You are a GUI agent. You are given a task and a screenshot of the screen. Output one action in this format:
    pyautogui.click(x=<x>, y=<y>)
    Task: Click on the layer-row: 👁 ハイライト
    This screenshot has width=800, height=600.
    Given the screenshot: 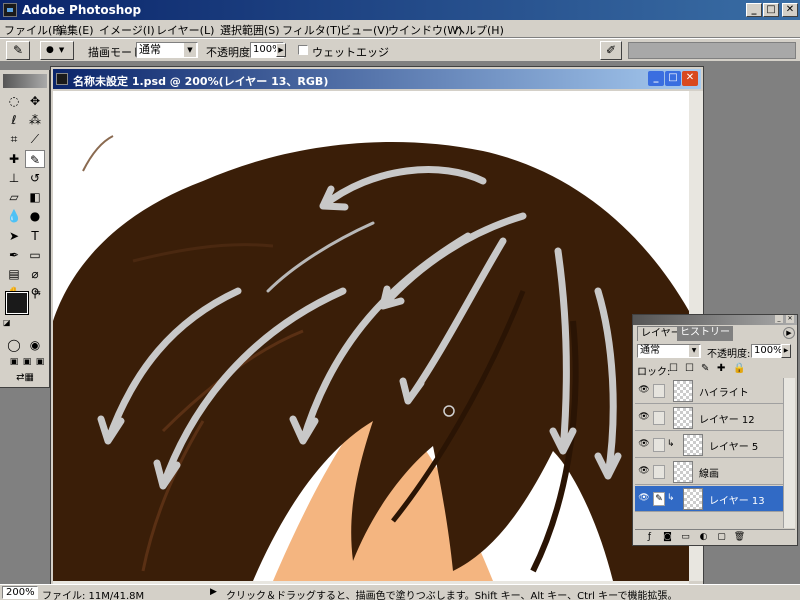 What is the action you would take?
    pyautogui.click(x=709, y=391)
    